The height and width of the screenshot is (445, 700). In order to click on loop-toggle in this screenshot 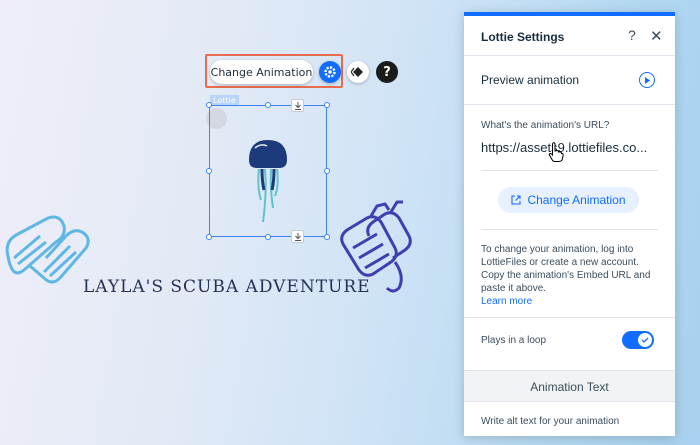, I will do `click(638, 340)`.